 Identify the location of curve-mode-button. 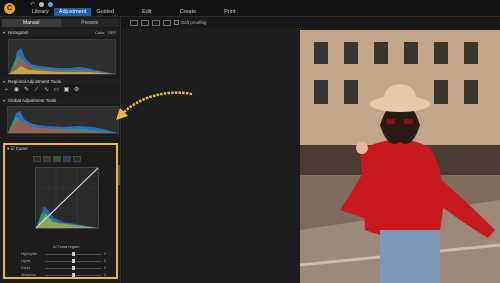
(77, 159).